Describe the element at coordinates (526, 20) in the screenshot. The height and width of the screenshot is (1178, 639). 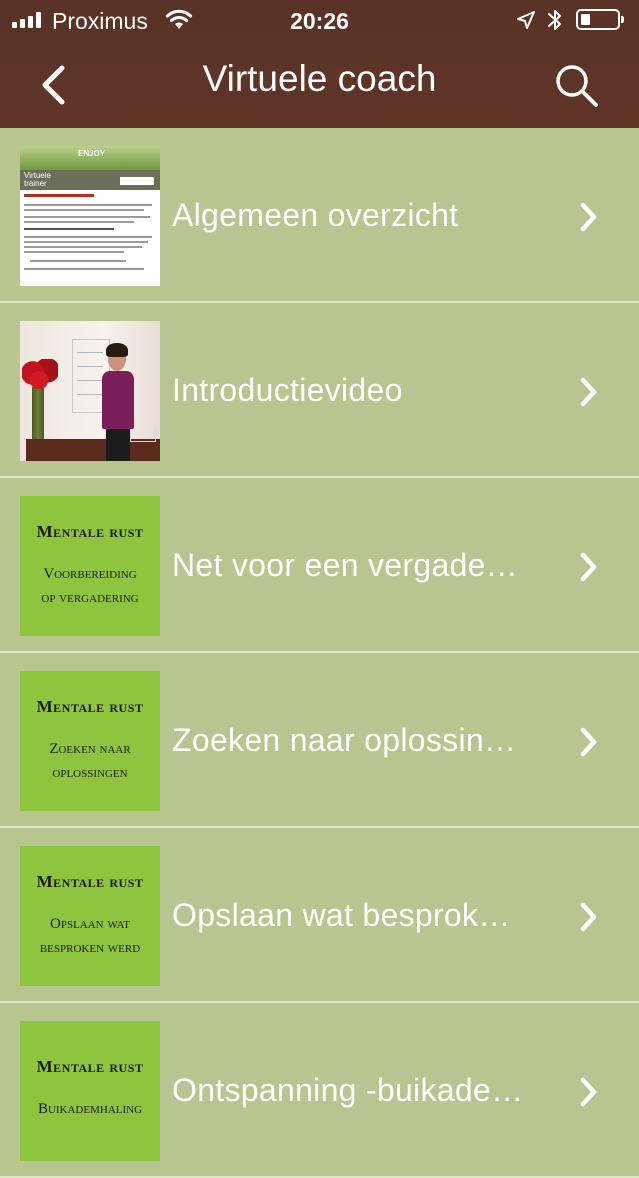
I see `location-arrow-icon` at that location.